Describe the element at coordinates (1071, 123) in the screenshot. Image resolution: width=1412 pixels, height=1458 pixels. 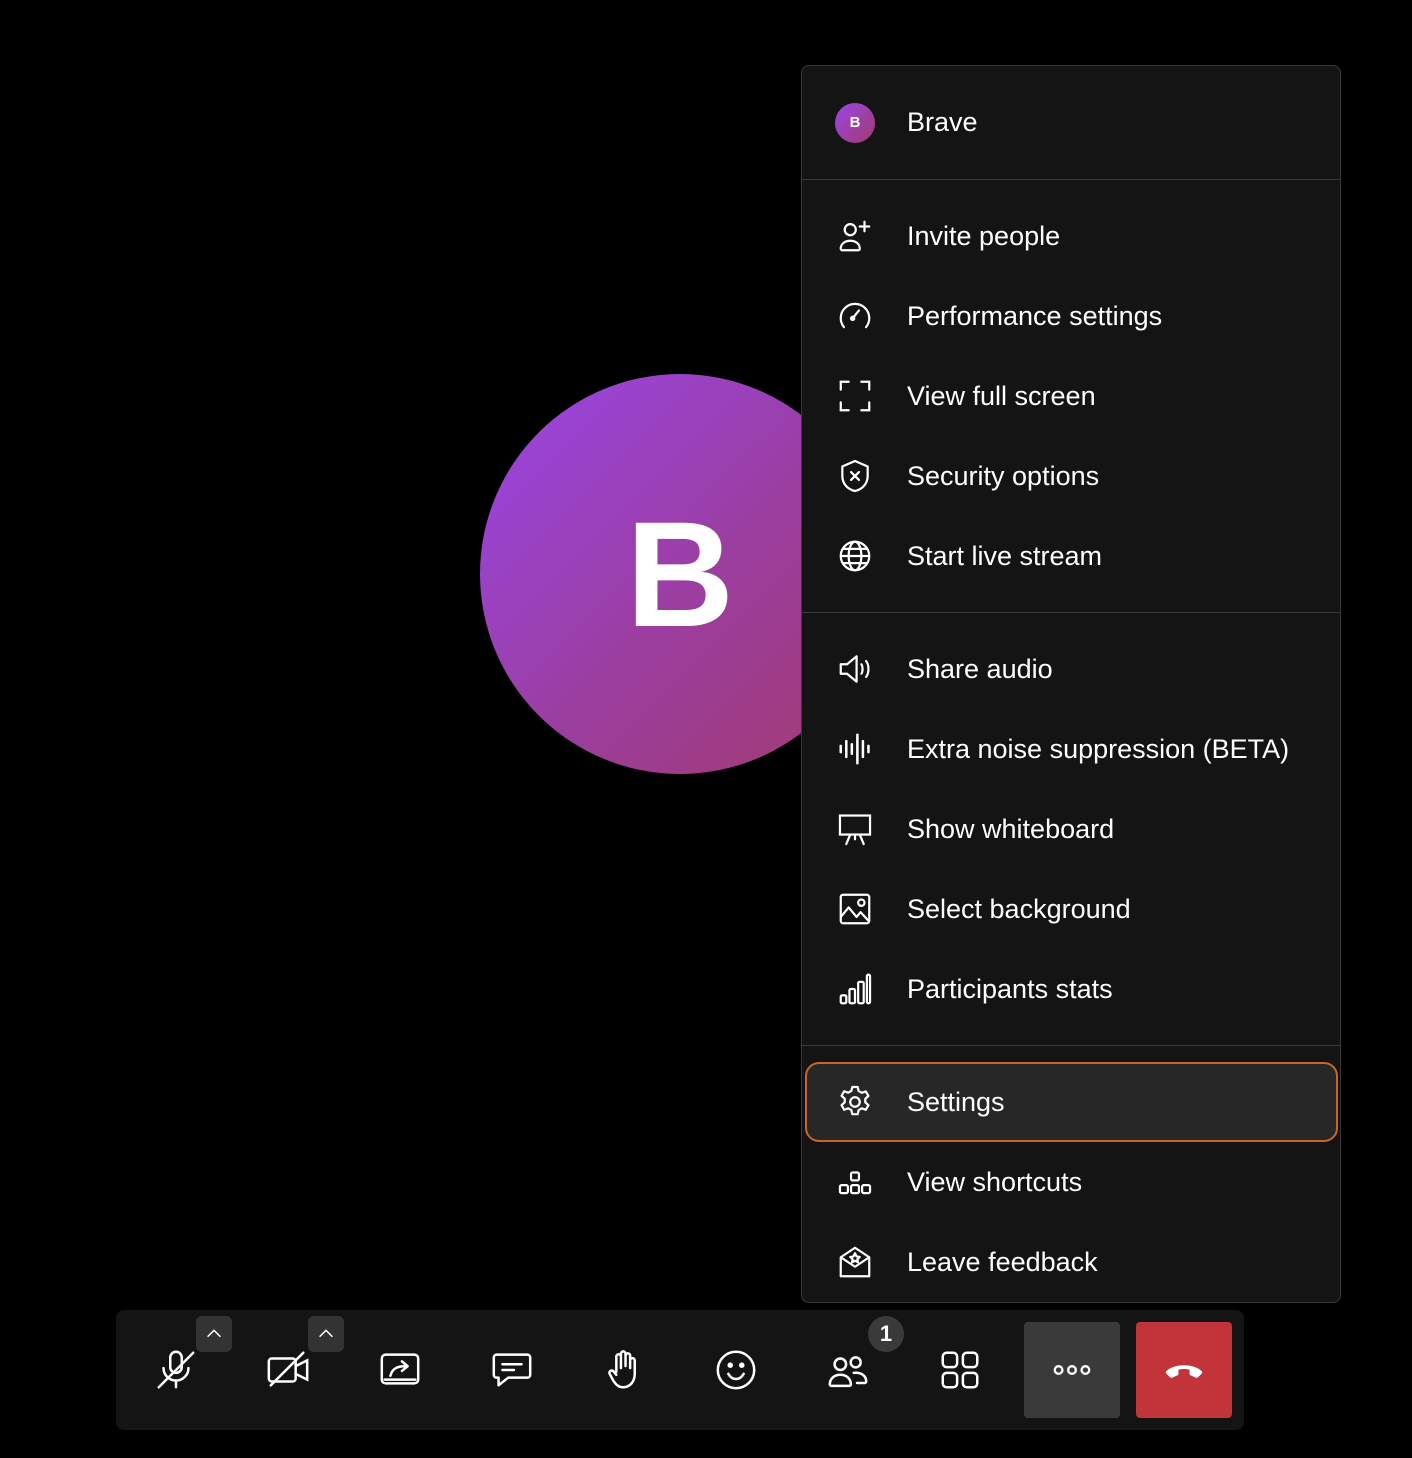
I see `menu-user-row: B Brave` at that location.